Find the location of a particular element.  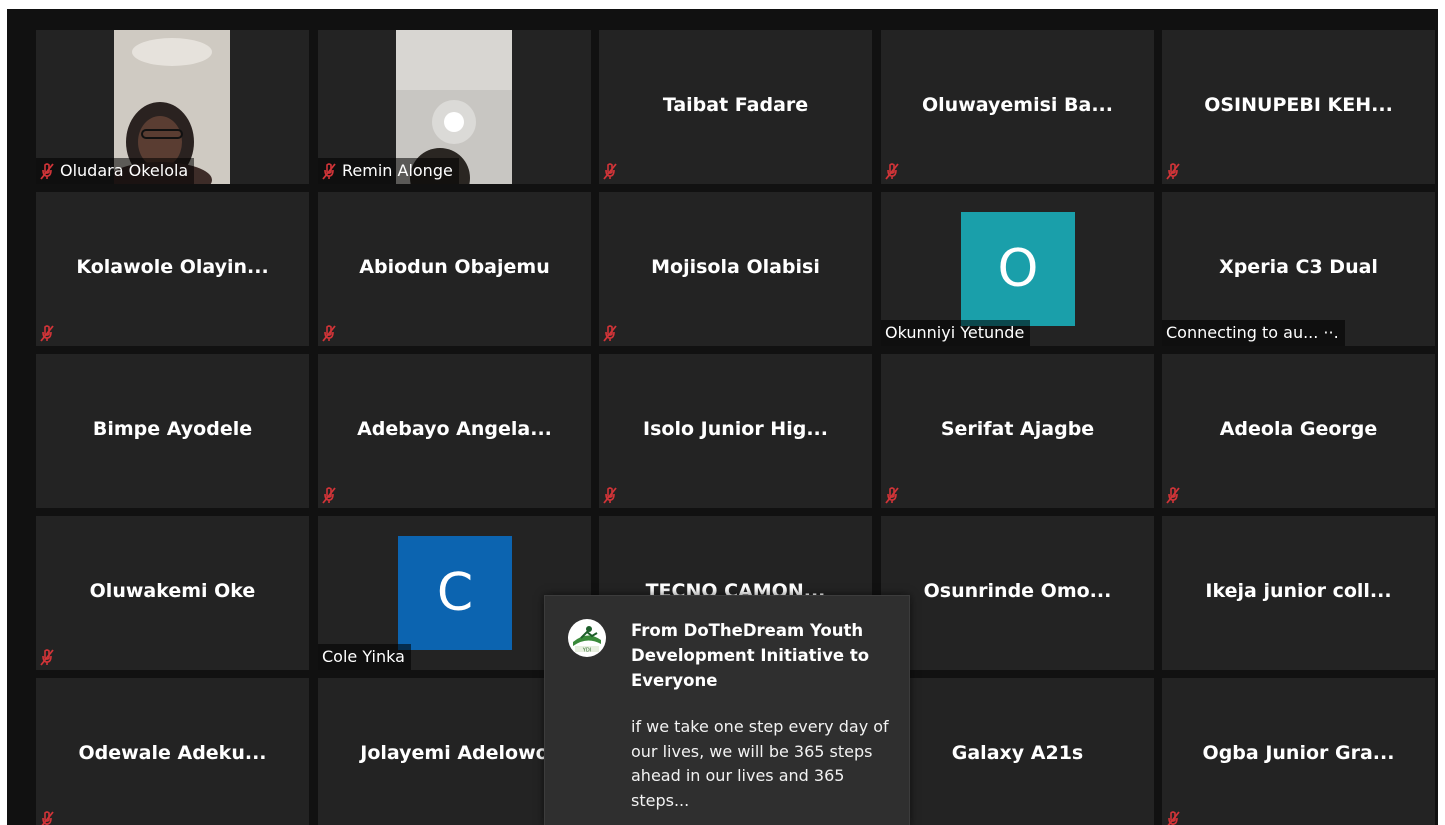

participant-name: Cole Yinka is located at coordinates (363, 656).